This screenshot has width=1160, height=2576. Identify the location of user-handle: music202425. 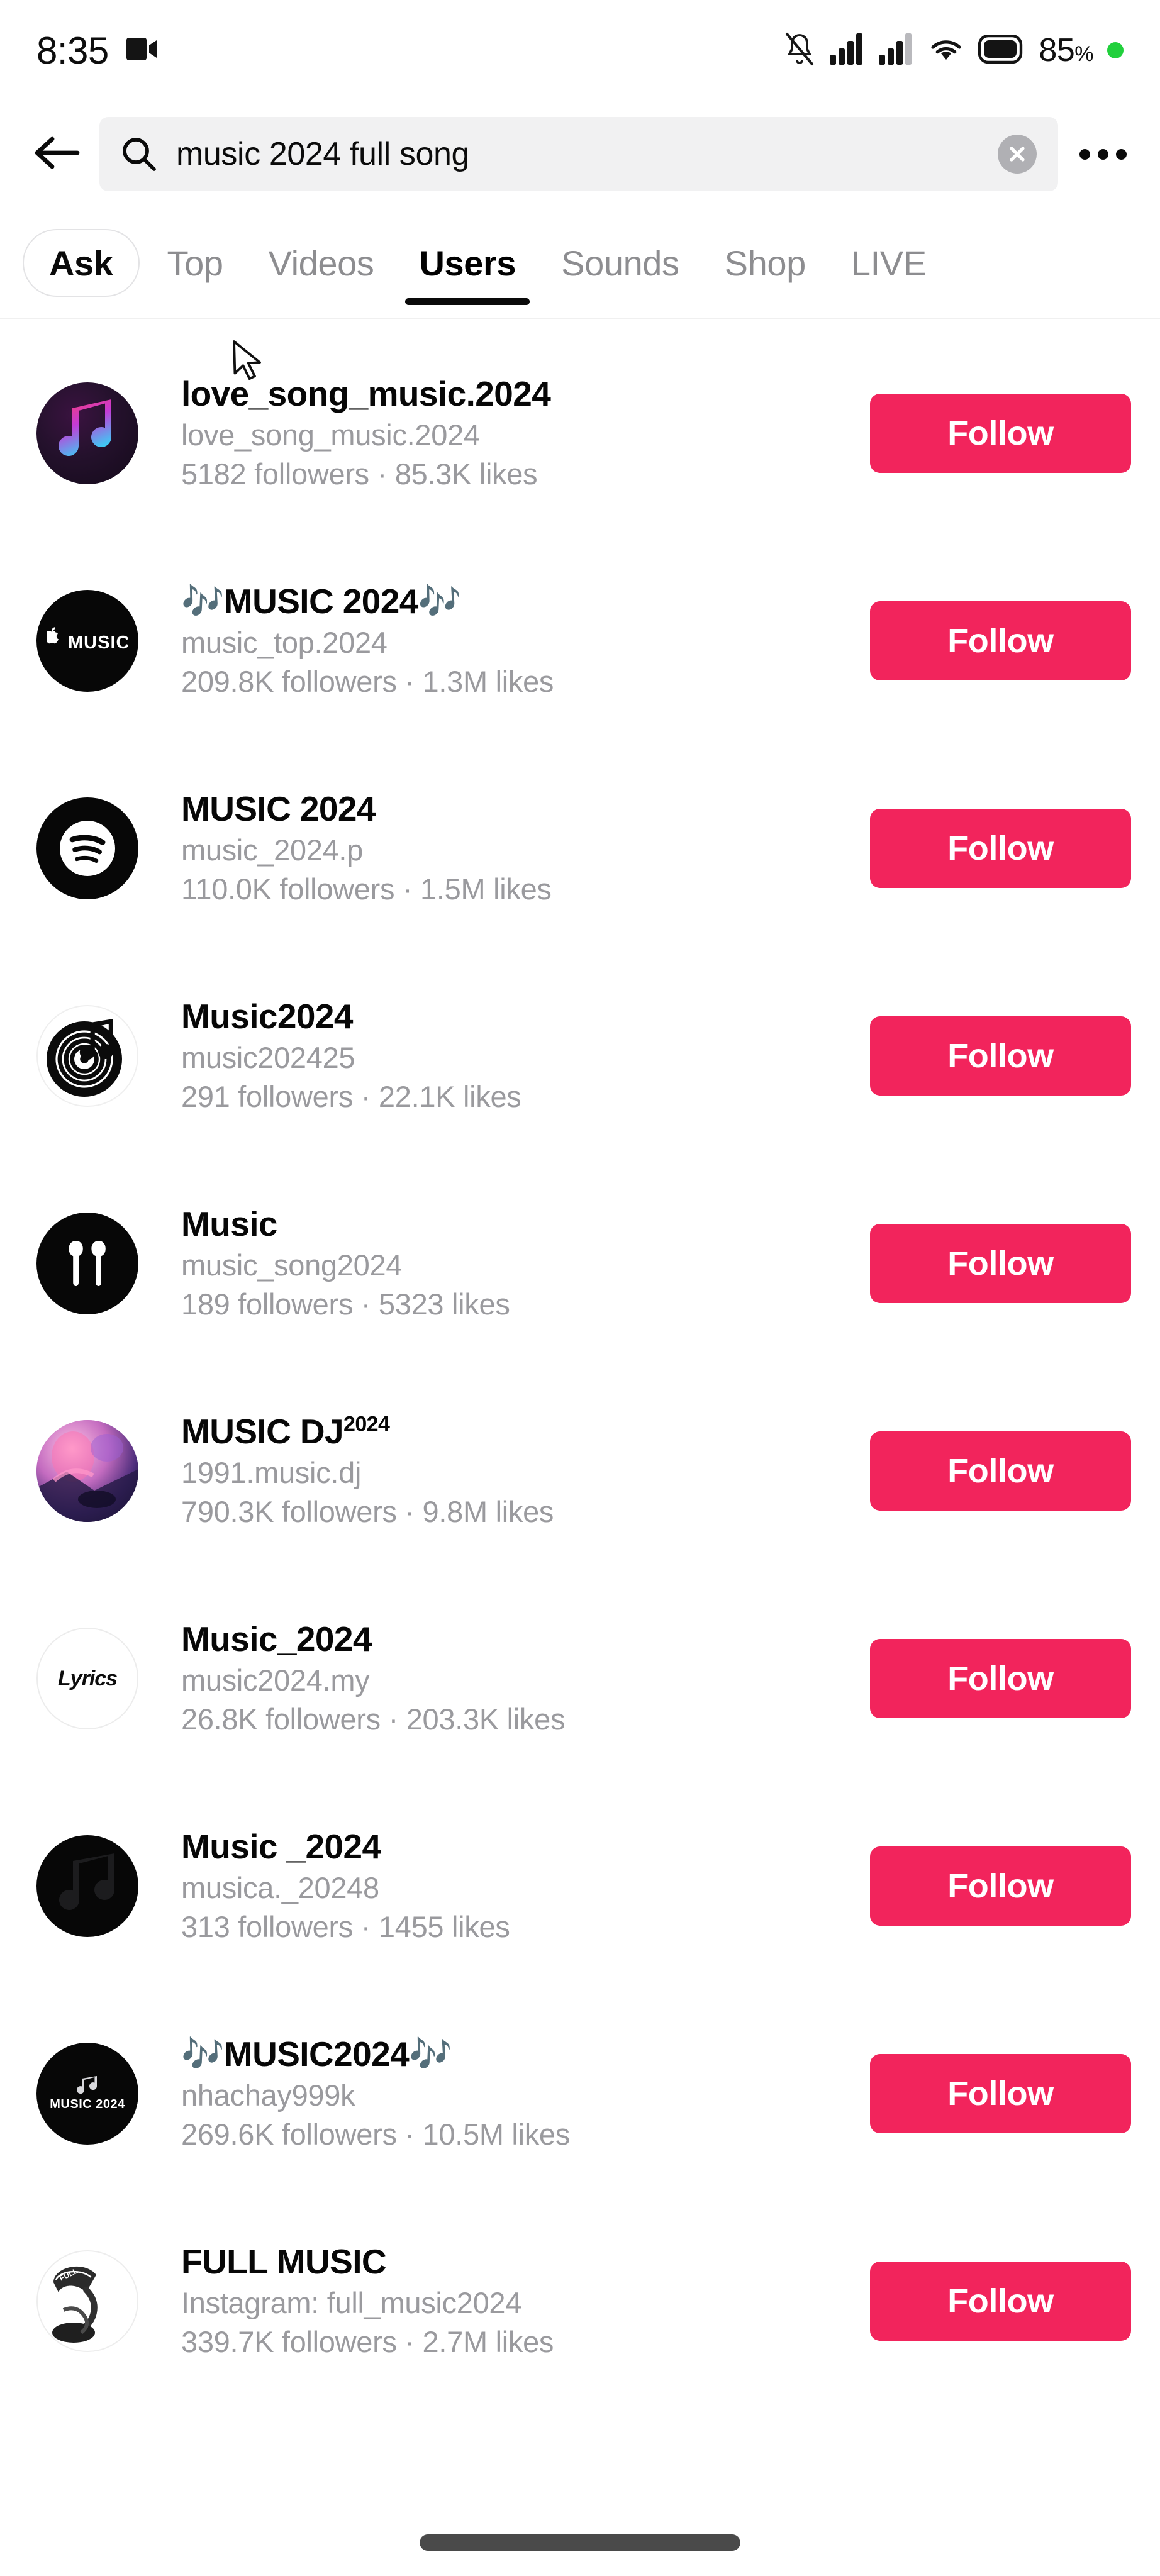
(268, 1057).